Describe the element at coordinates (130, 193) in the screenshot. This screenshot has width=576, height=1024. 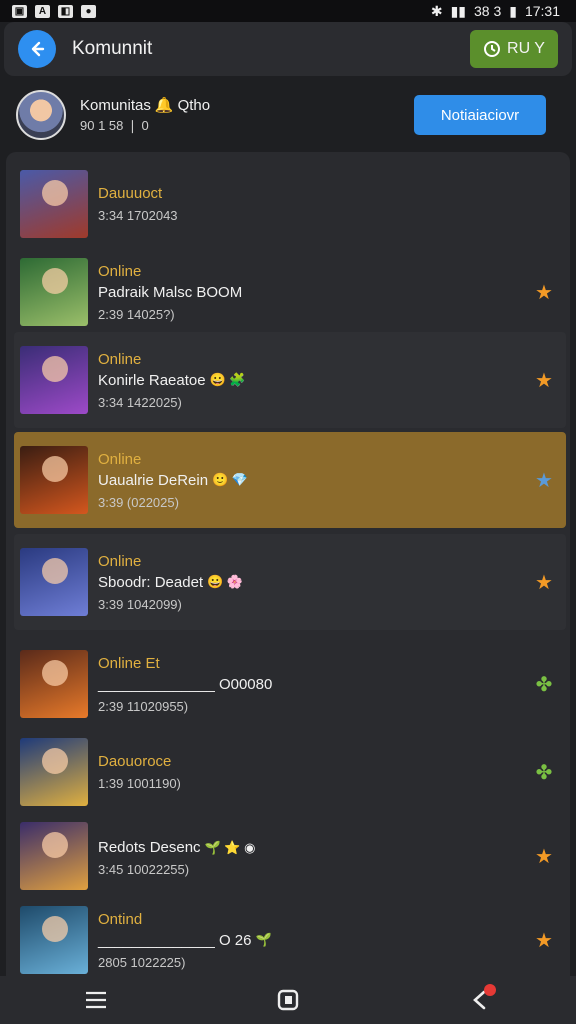
I see `item-status: Dauuuoct` at that location.